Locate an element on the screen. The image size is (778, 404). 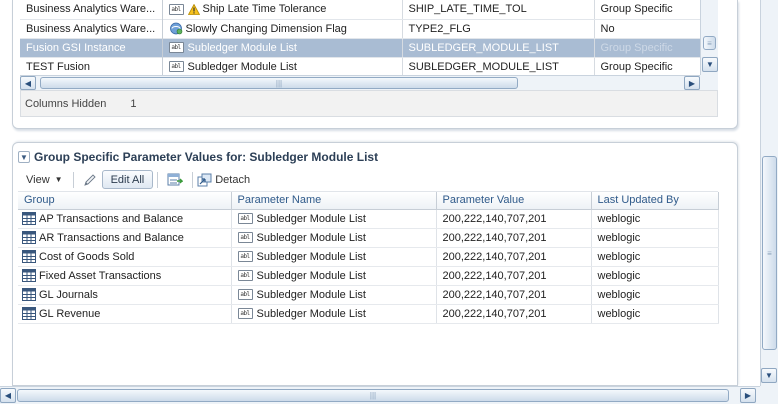
parameter-code: SHIP_LATE_TIME_TOL is located at coordinates (498, 10).